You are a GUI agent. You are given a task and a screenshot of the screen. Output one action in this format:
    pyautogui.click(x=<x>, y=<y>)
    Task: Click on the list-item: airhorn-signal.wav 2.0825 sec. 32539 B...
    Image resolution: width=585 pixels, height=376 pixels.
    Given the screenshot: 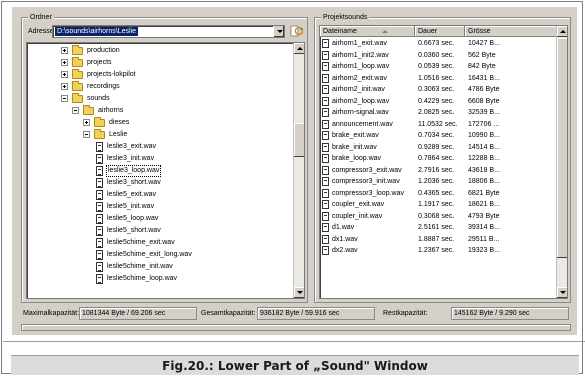 What is the action you would take?
    pyautogui.click(x=439, y=112)
    